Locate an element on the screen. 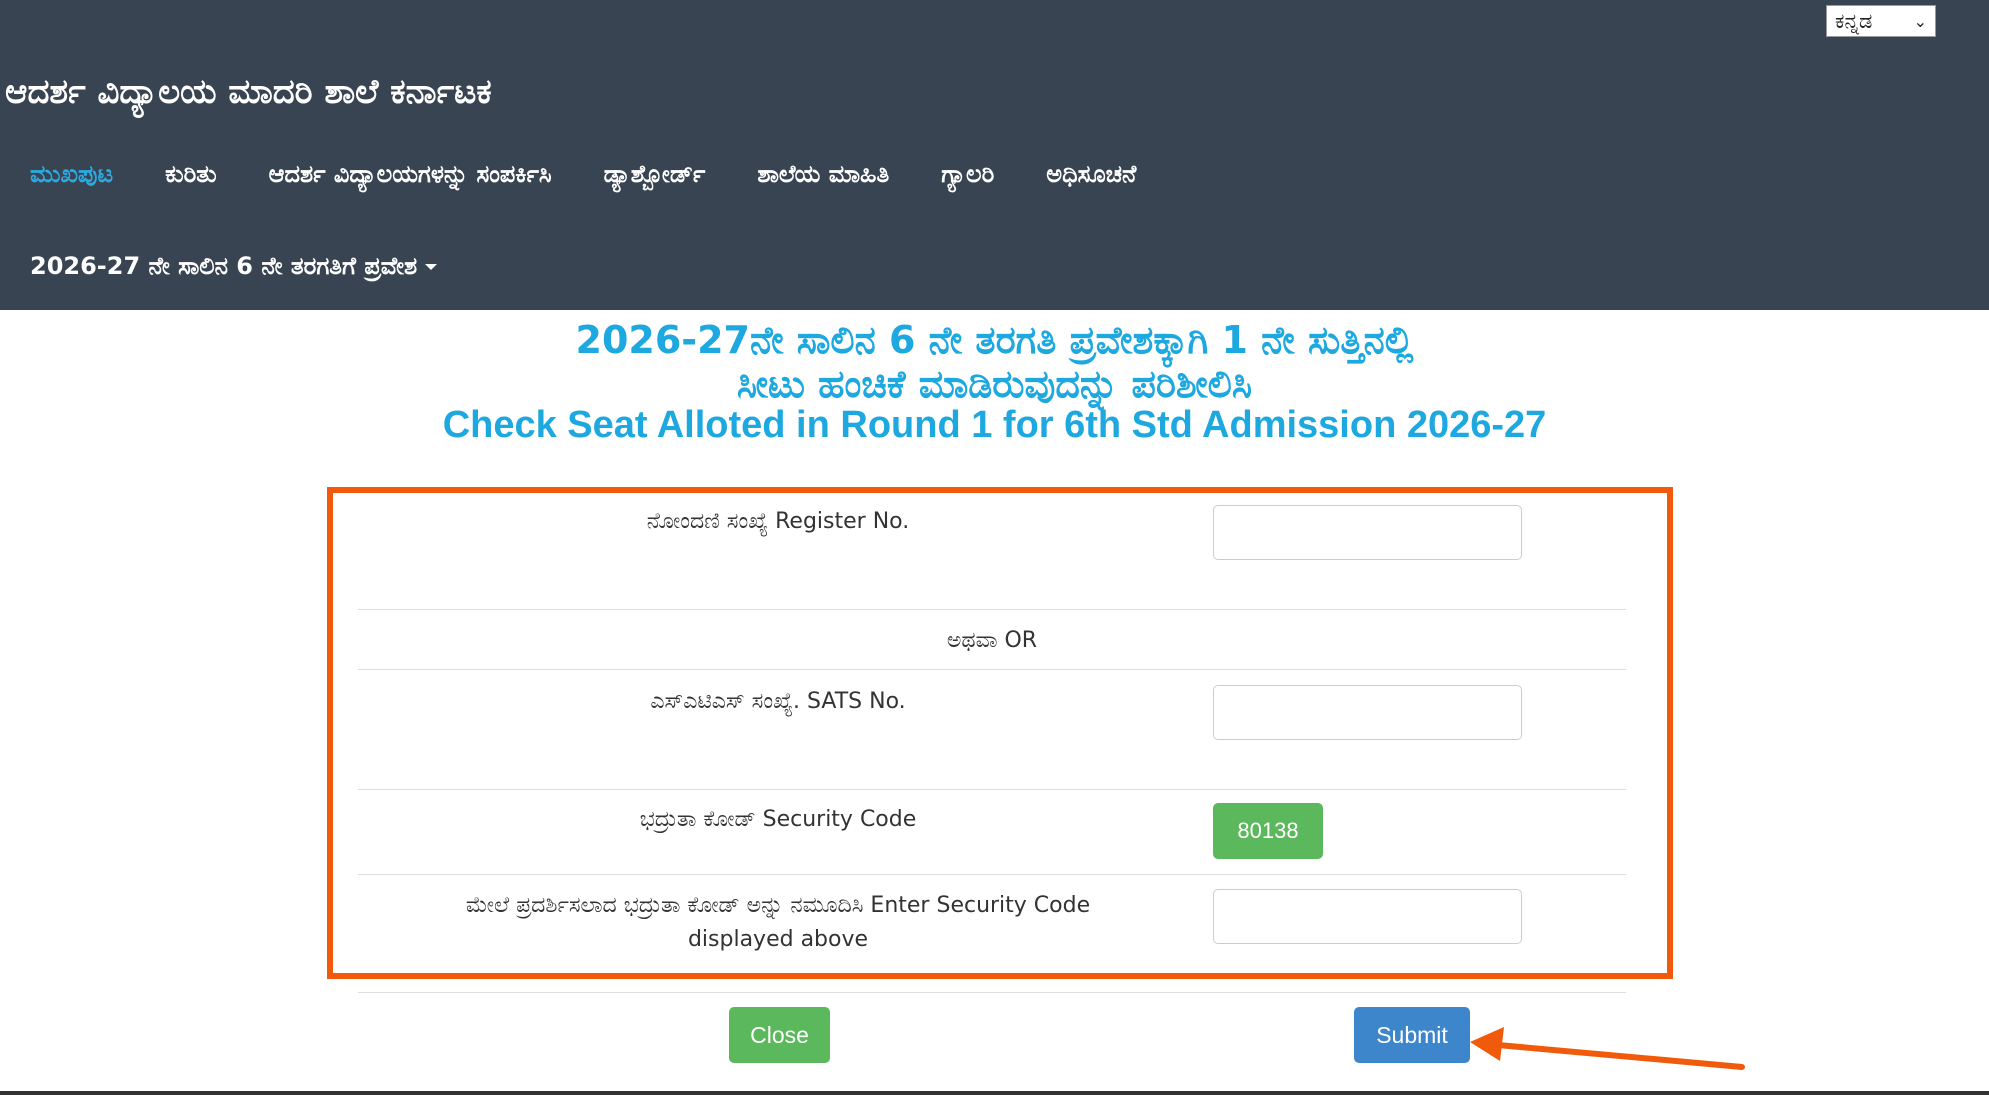  caret-down-icon is located at coordinates (431, 267).